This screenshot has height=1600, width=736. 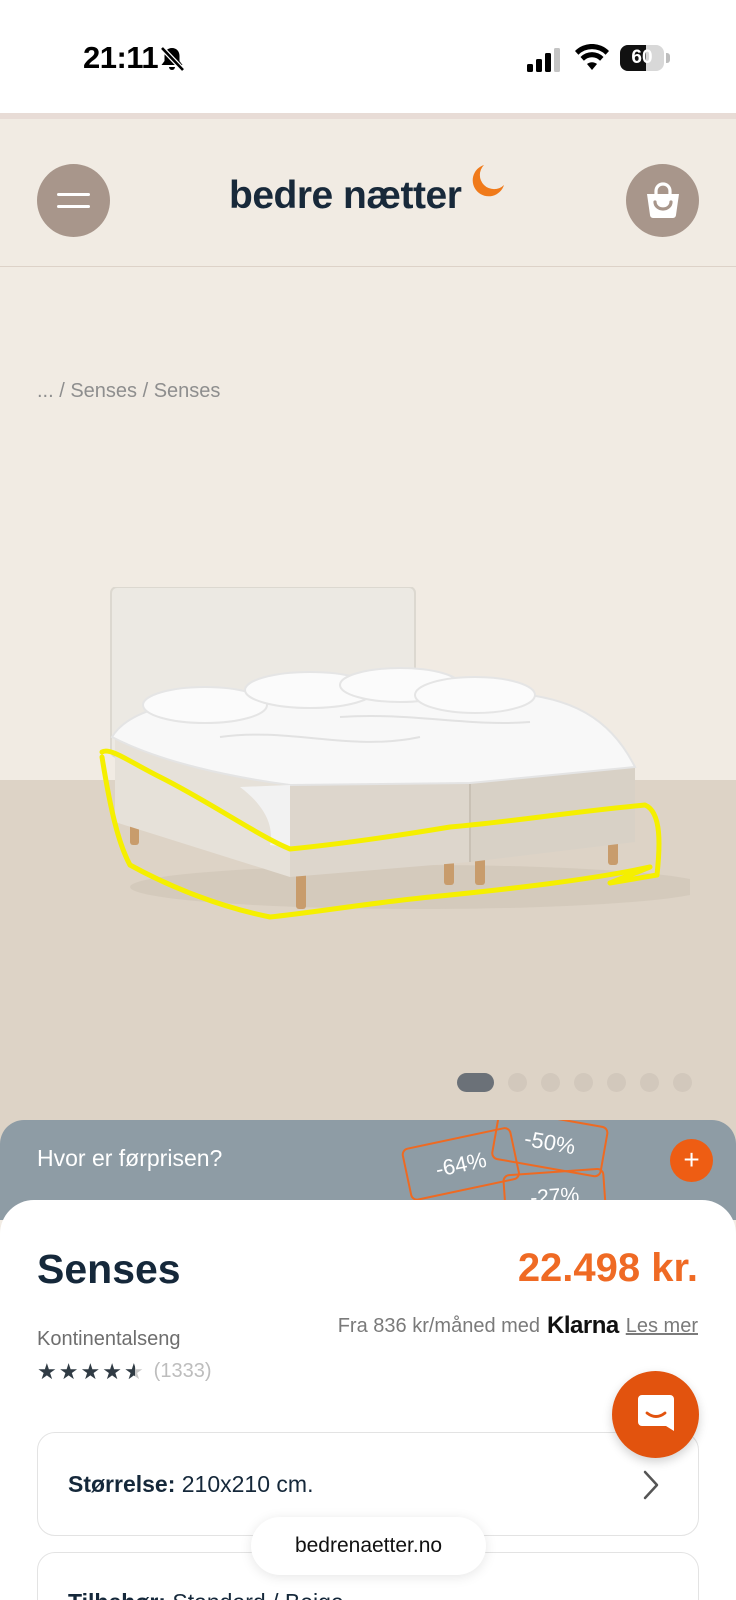 I want to click on product-price: 22.498 kr., so click(x=607, y=1268).